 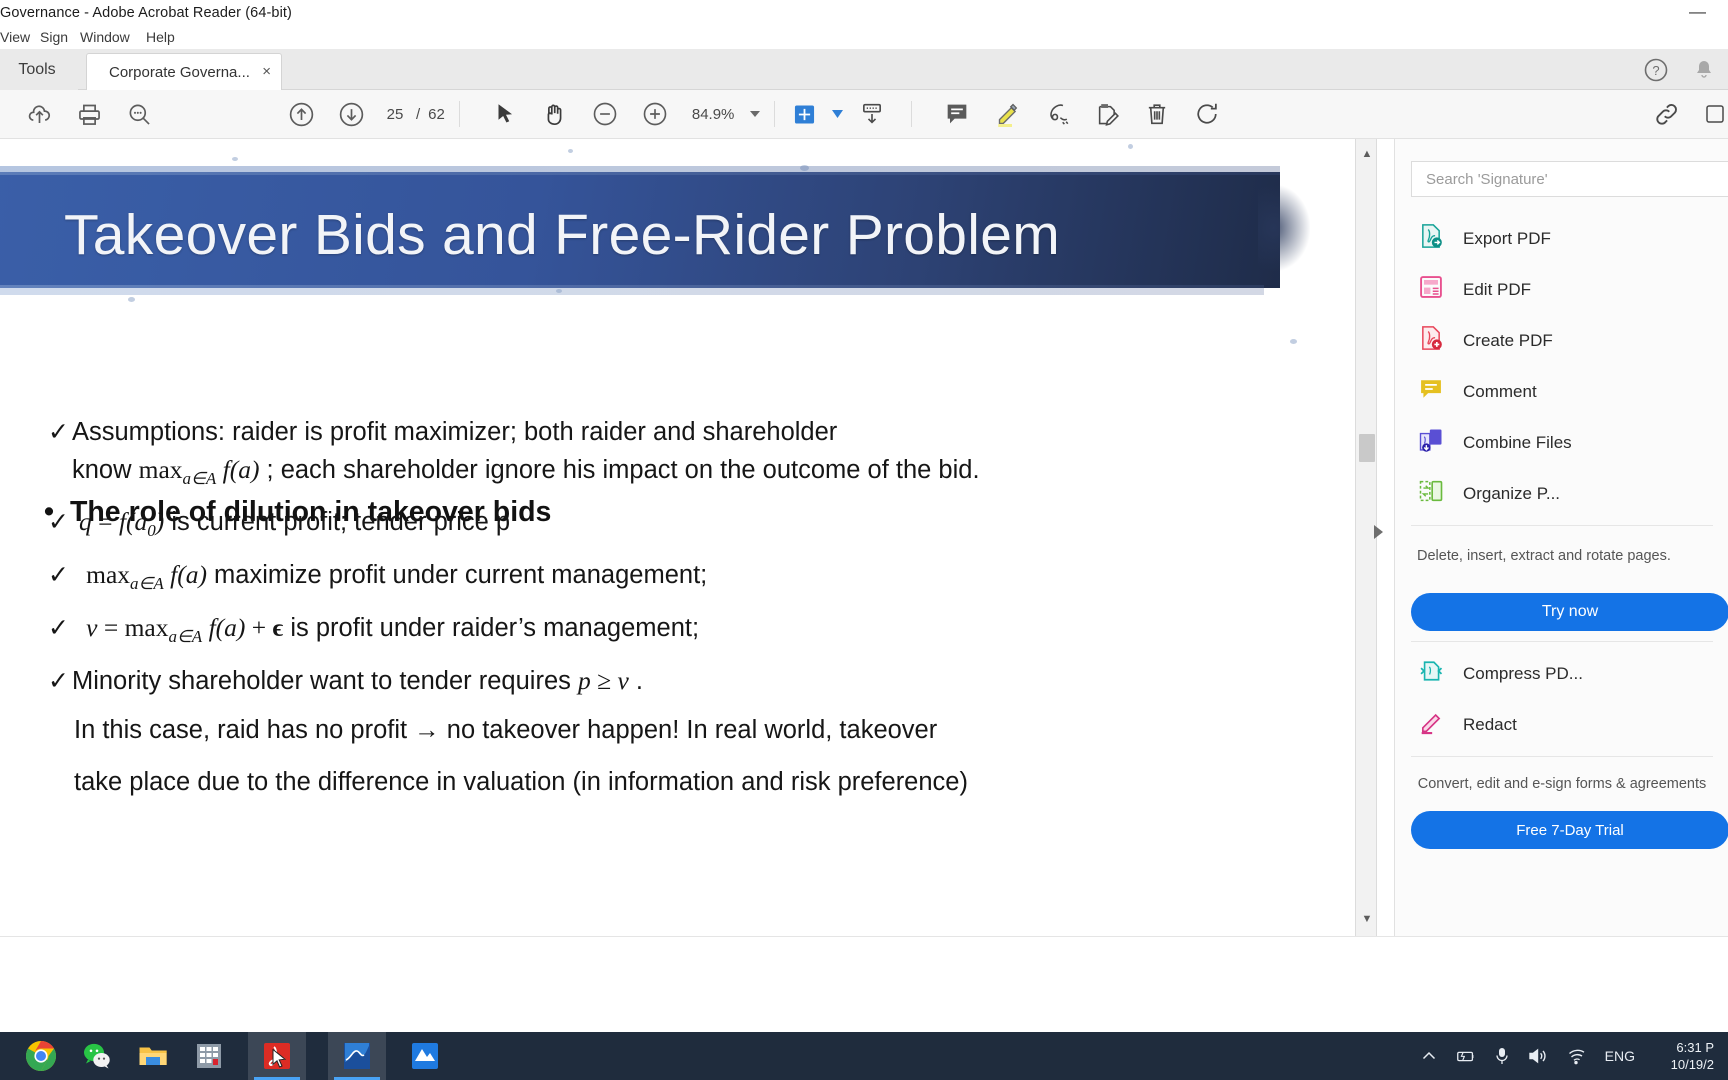 I want to click on fit-page-icon, so click(x=804, y=114).